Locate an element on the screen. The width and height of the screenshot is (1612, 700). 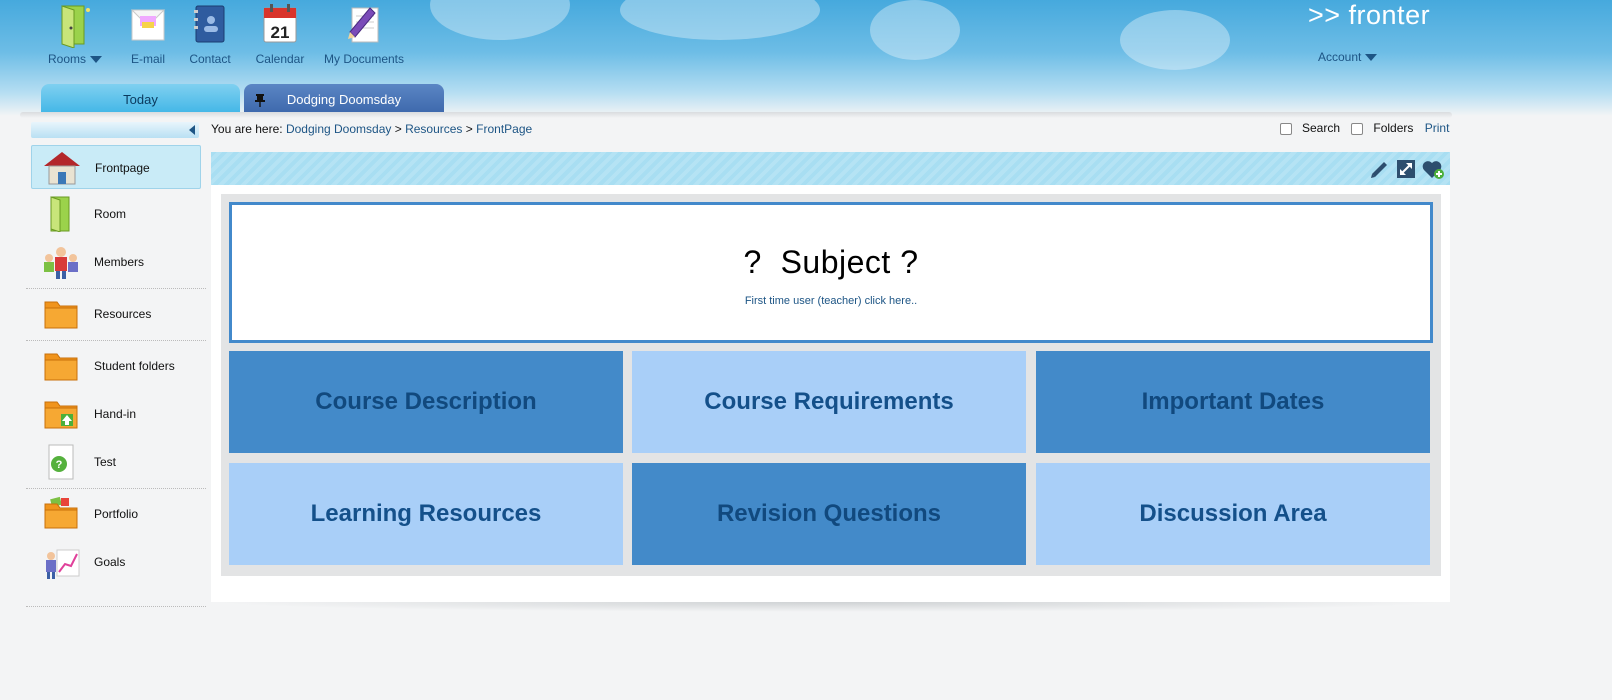
tile-learning-resources: Learning Resources is located at coordinates (426, 514).